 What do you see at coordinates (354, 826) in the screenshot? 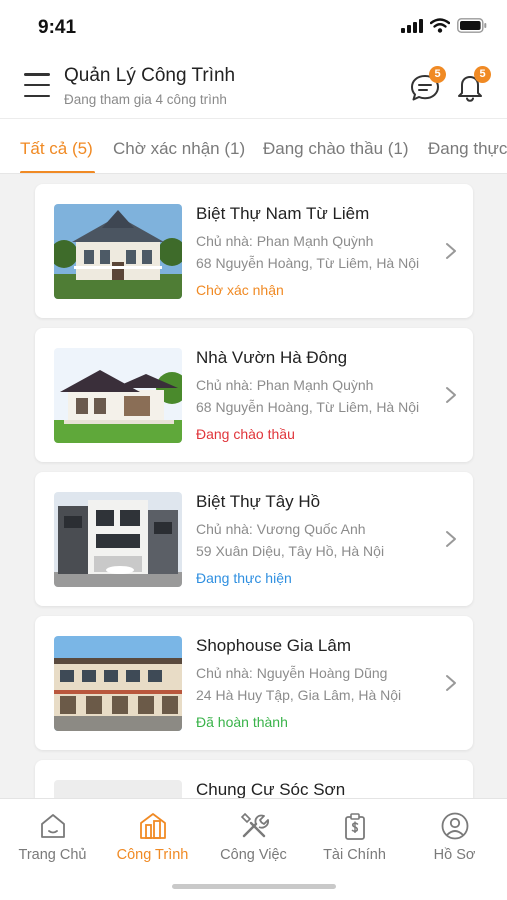
I see `finance-icon` at bounding box center [354, 826].